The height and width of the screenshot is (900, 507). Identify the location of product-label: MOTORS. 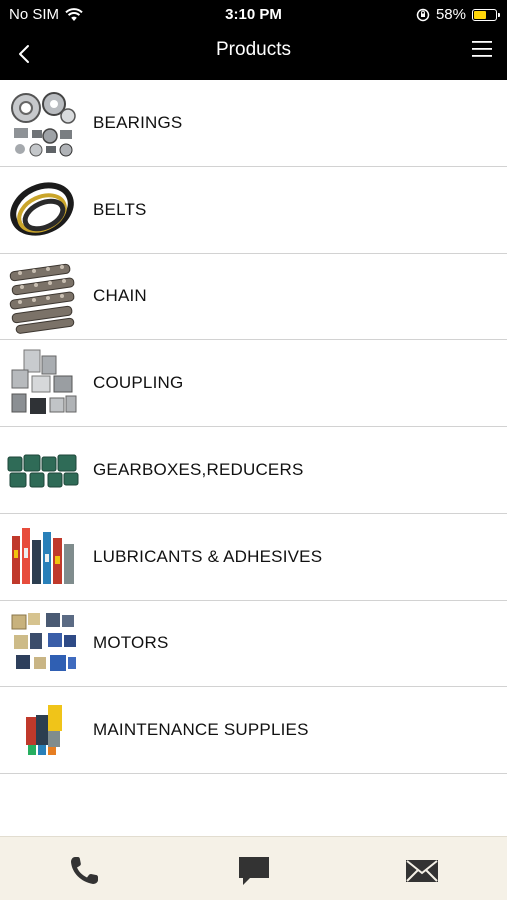
(131, 643).